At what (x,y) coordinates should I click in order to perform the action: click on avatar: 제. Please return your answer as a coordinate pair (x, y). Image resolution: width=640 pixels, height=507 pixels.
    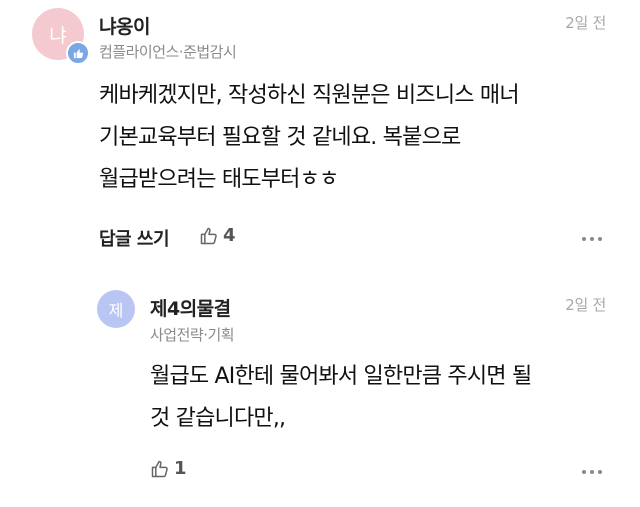
    Looking at the image, I should click on (116, 309).